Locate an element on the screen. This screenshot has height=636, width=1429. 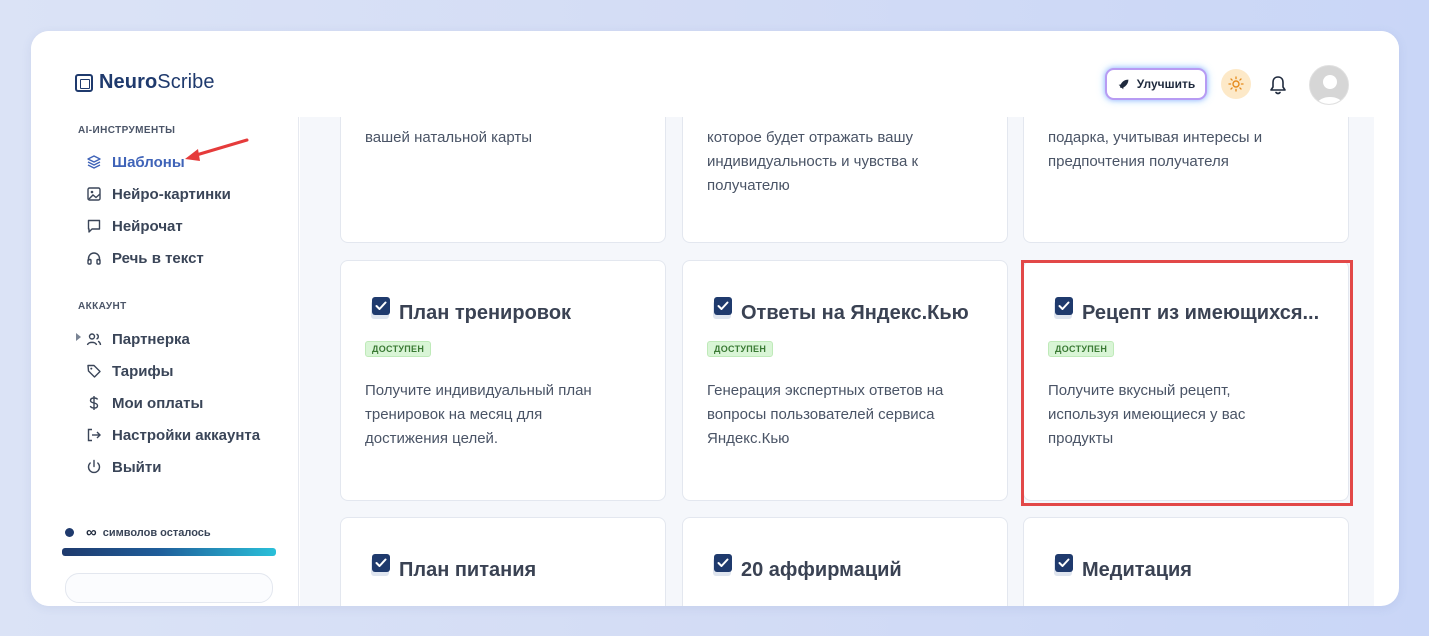
expand-caret-icon is located at coordinates (78, 337).